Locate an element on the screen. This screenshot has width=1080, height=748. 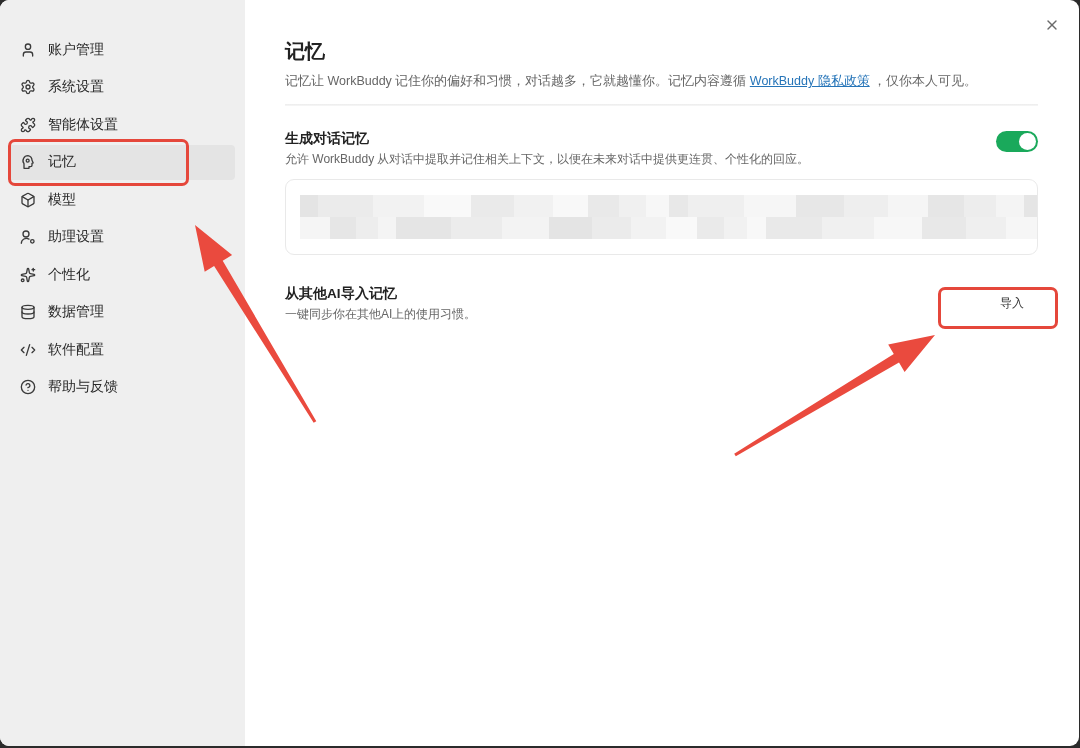
section-title: 生成对话记忆 is located at coordinates (327, 139).